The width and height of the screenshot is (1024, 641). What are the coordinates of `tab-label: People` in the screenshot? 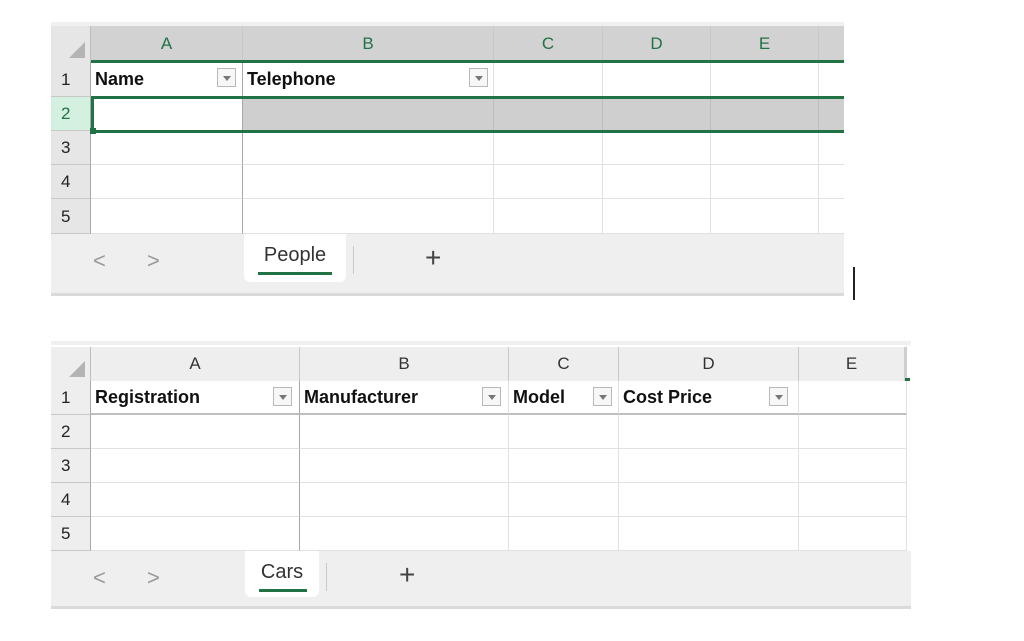 It's located at (295, 255).